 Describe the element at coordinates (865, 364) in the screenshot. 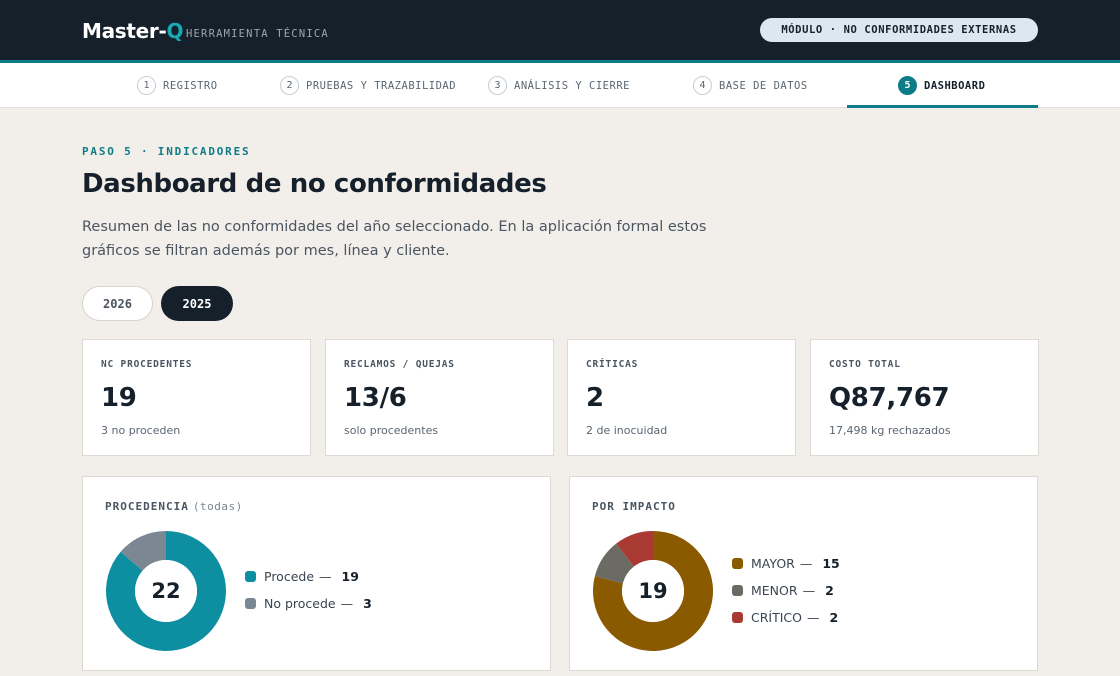

I see `kpi-label: COSTO TOTAL` at that location.